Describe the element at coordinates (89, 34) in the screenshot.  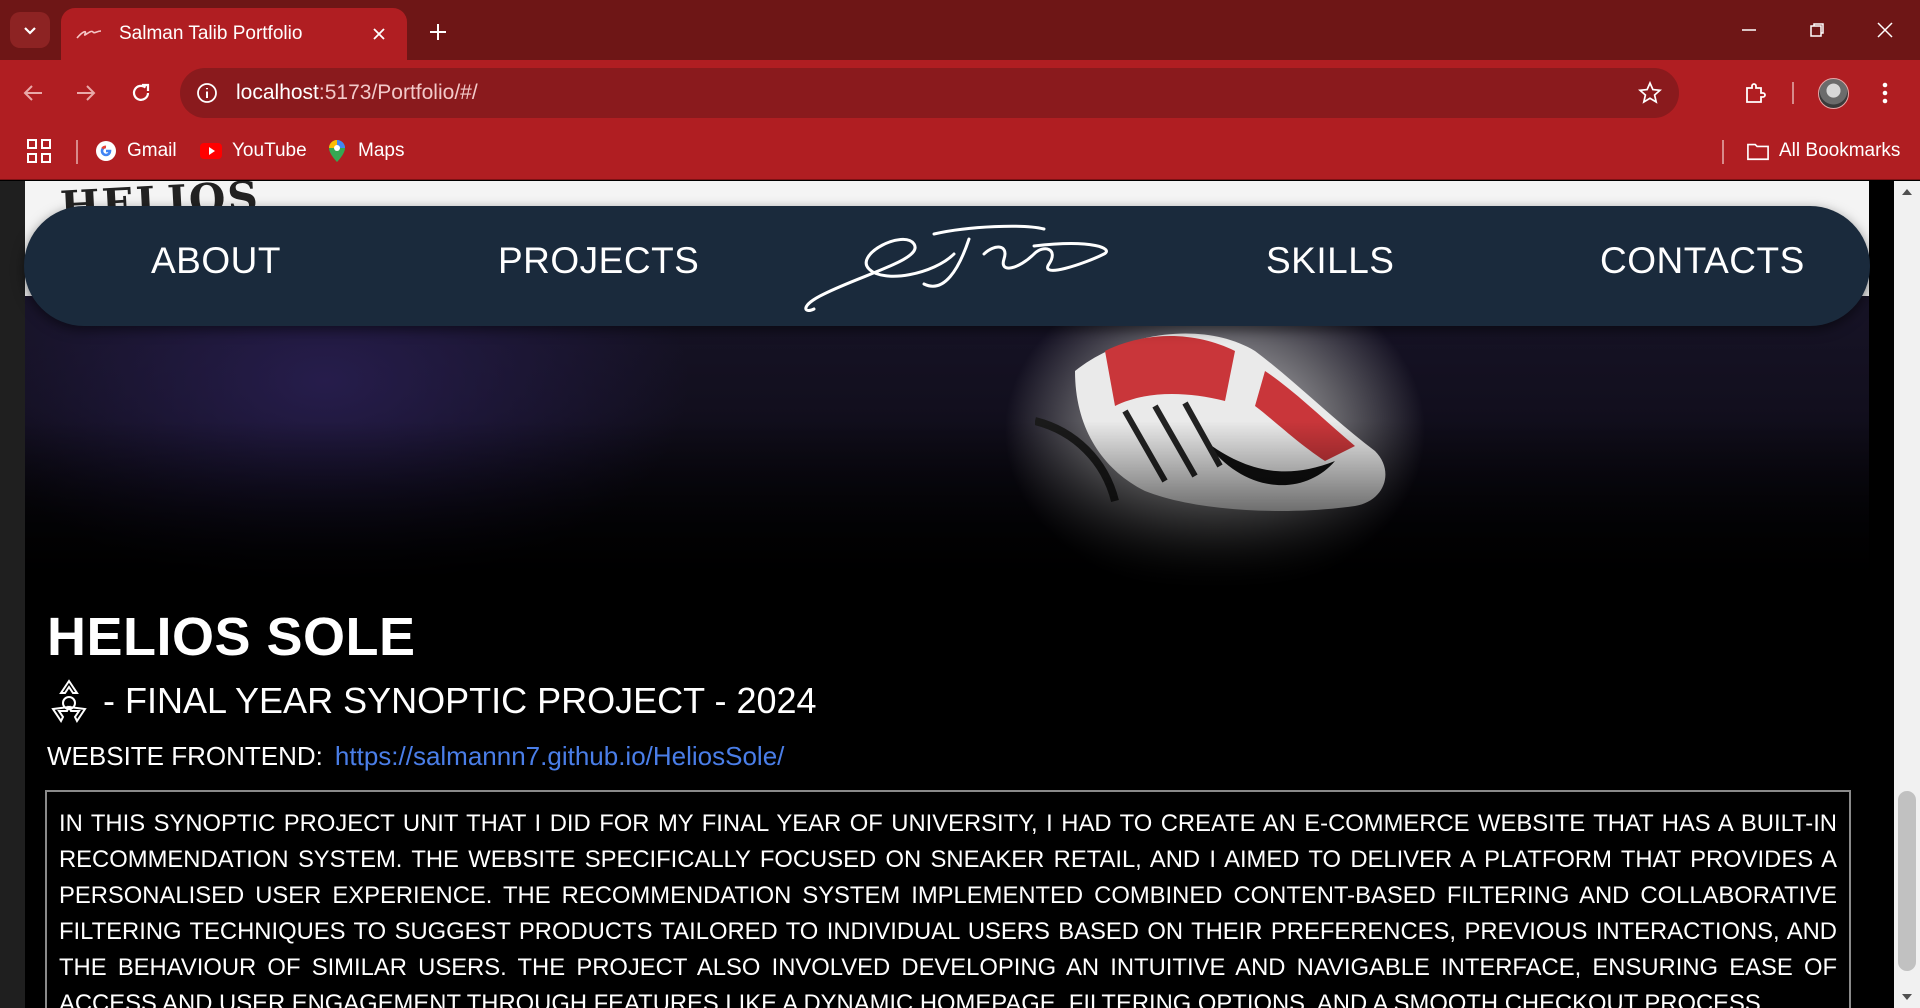
I see `signature-favicon-icon` at that location.